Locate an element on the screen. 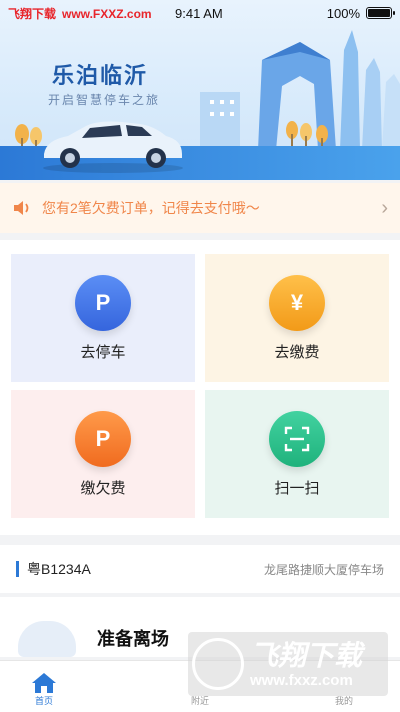 This screenshot has width=400, height=712. scan-icon is located at coordinates (297, 438).